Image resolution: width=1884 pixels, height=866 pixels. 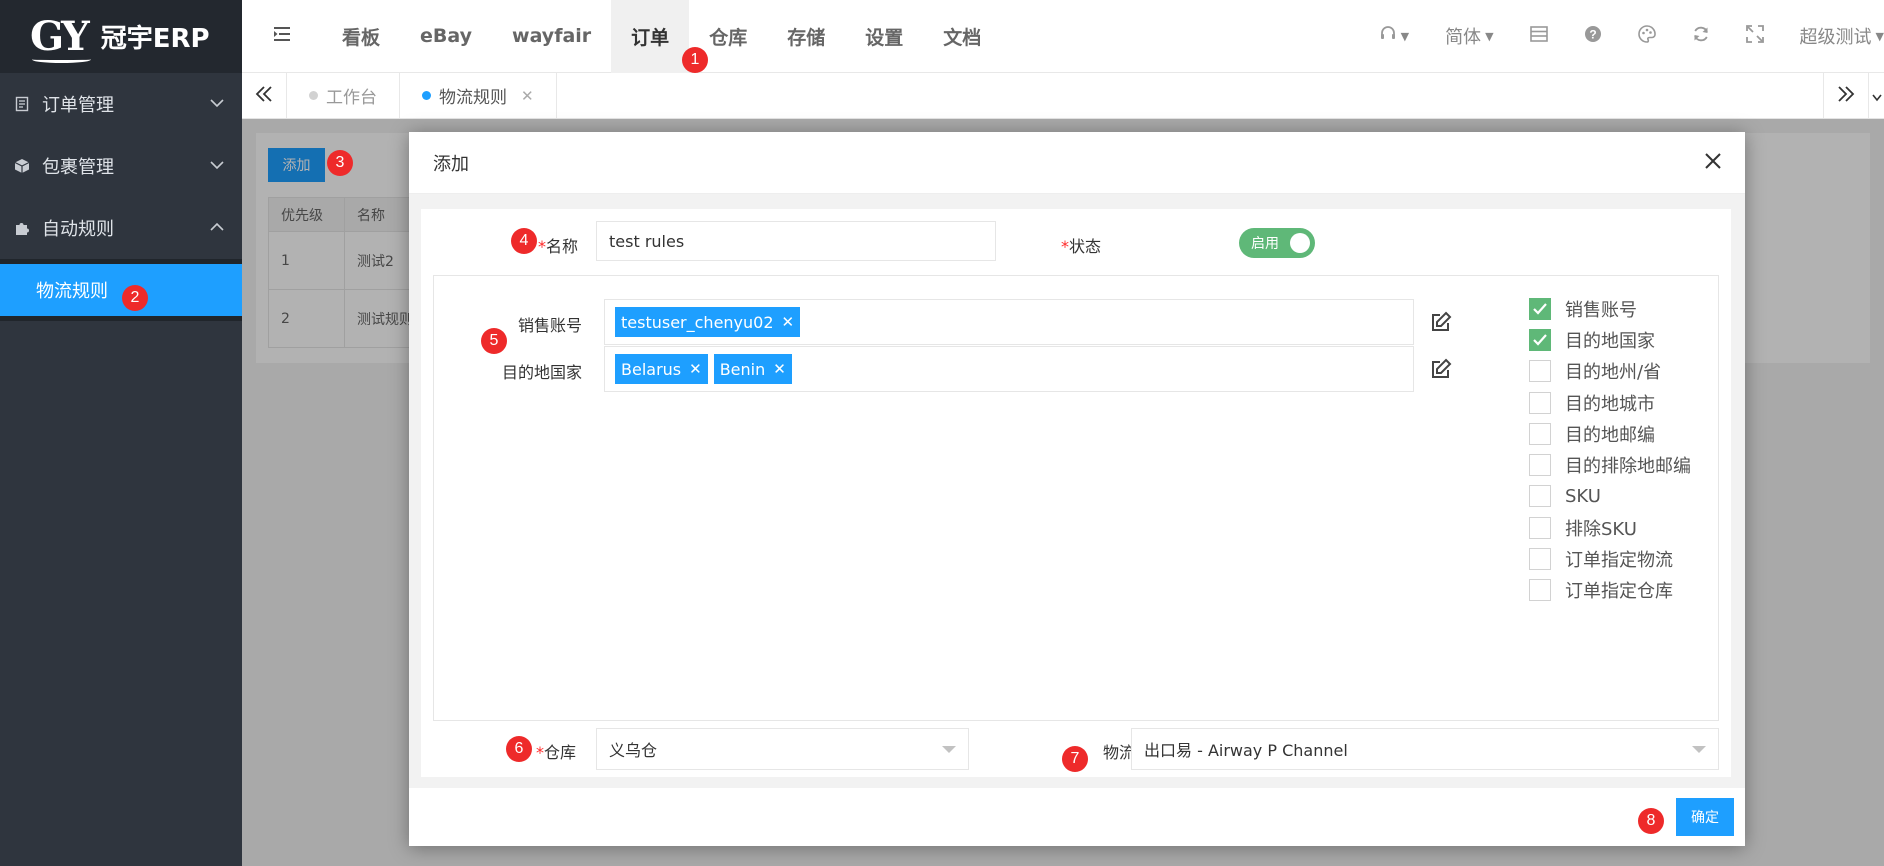 What do you see at coordinates (1619, 592) in the screenshot?
I see `condition-label: 订单指定仓库` at bounding box center [1619, 592].